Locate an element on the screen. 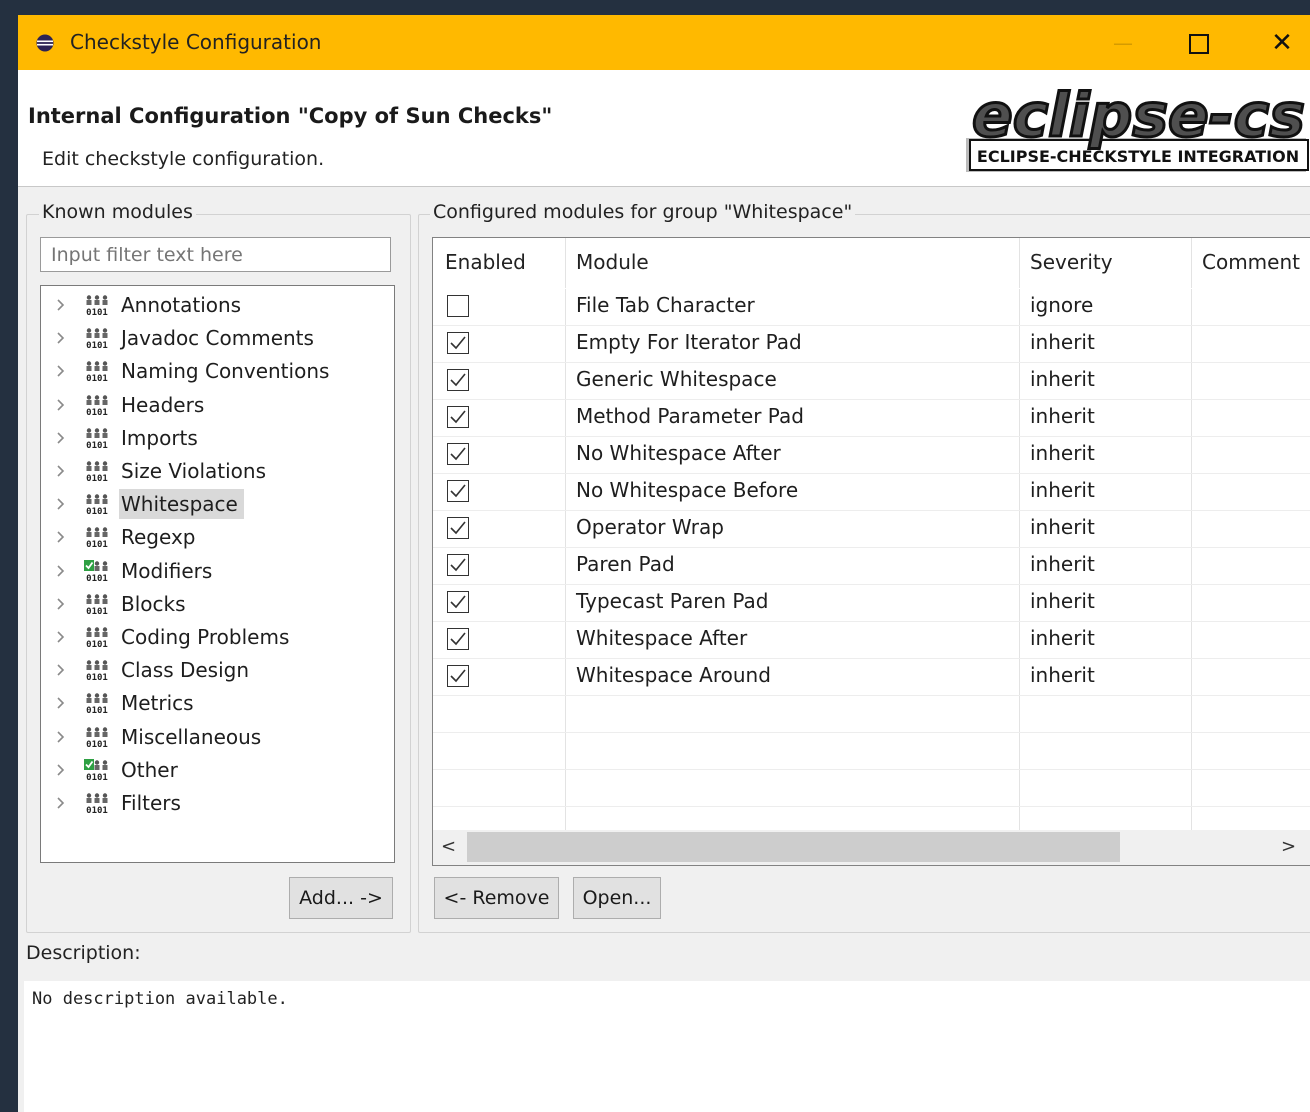 This screenshot has width=1310, height=1112. description-label: Description: is located at coordinates (83, 953).